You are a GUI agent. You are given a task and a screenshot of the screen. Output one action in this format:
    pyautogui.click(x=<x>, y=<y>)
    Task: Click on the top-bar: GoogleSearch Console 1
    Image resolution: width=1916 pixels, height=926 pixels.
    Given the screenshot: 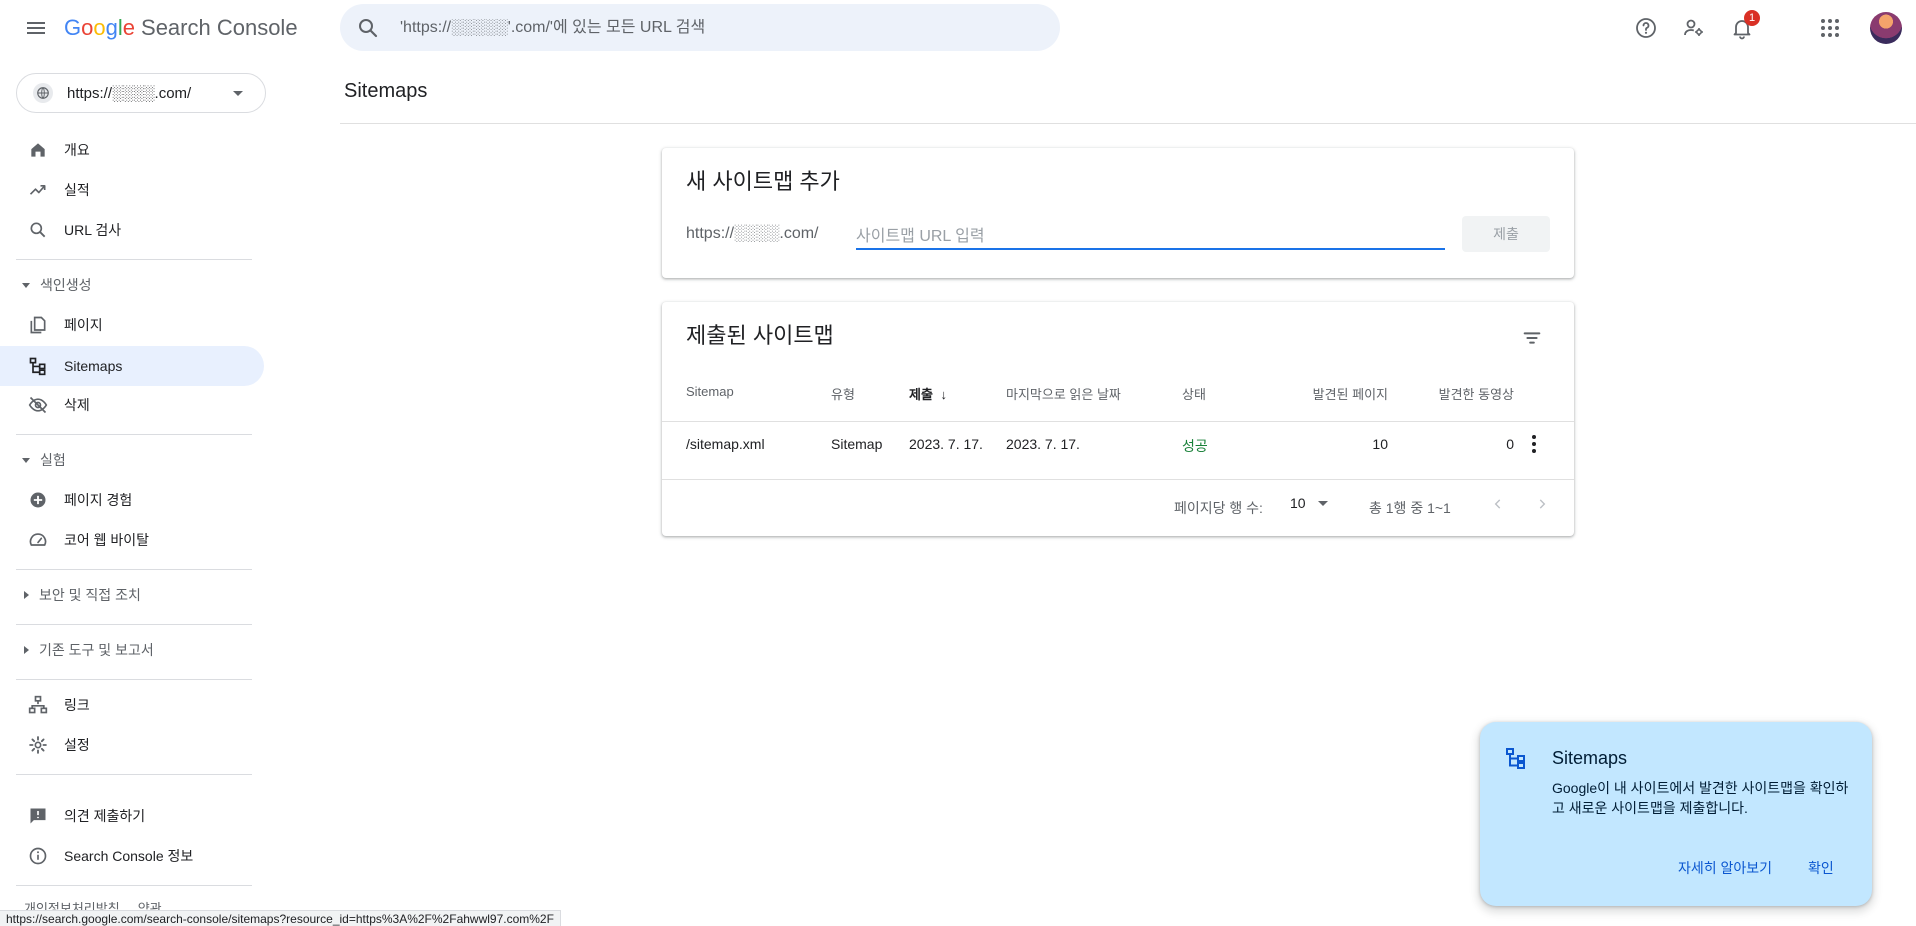 What is the action you would take?
    pyautogui.click(x=958, y=28)
    